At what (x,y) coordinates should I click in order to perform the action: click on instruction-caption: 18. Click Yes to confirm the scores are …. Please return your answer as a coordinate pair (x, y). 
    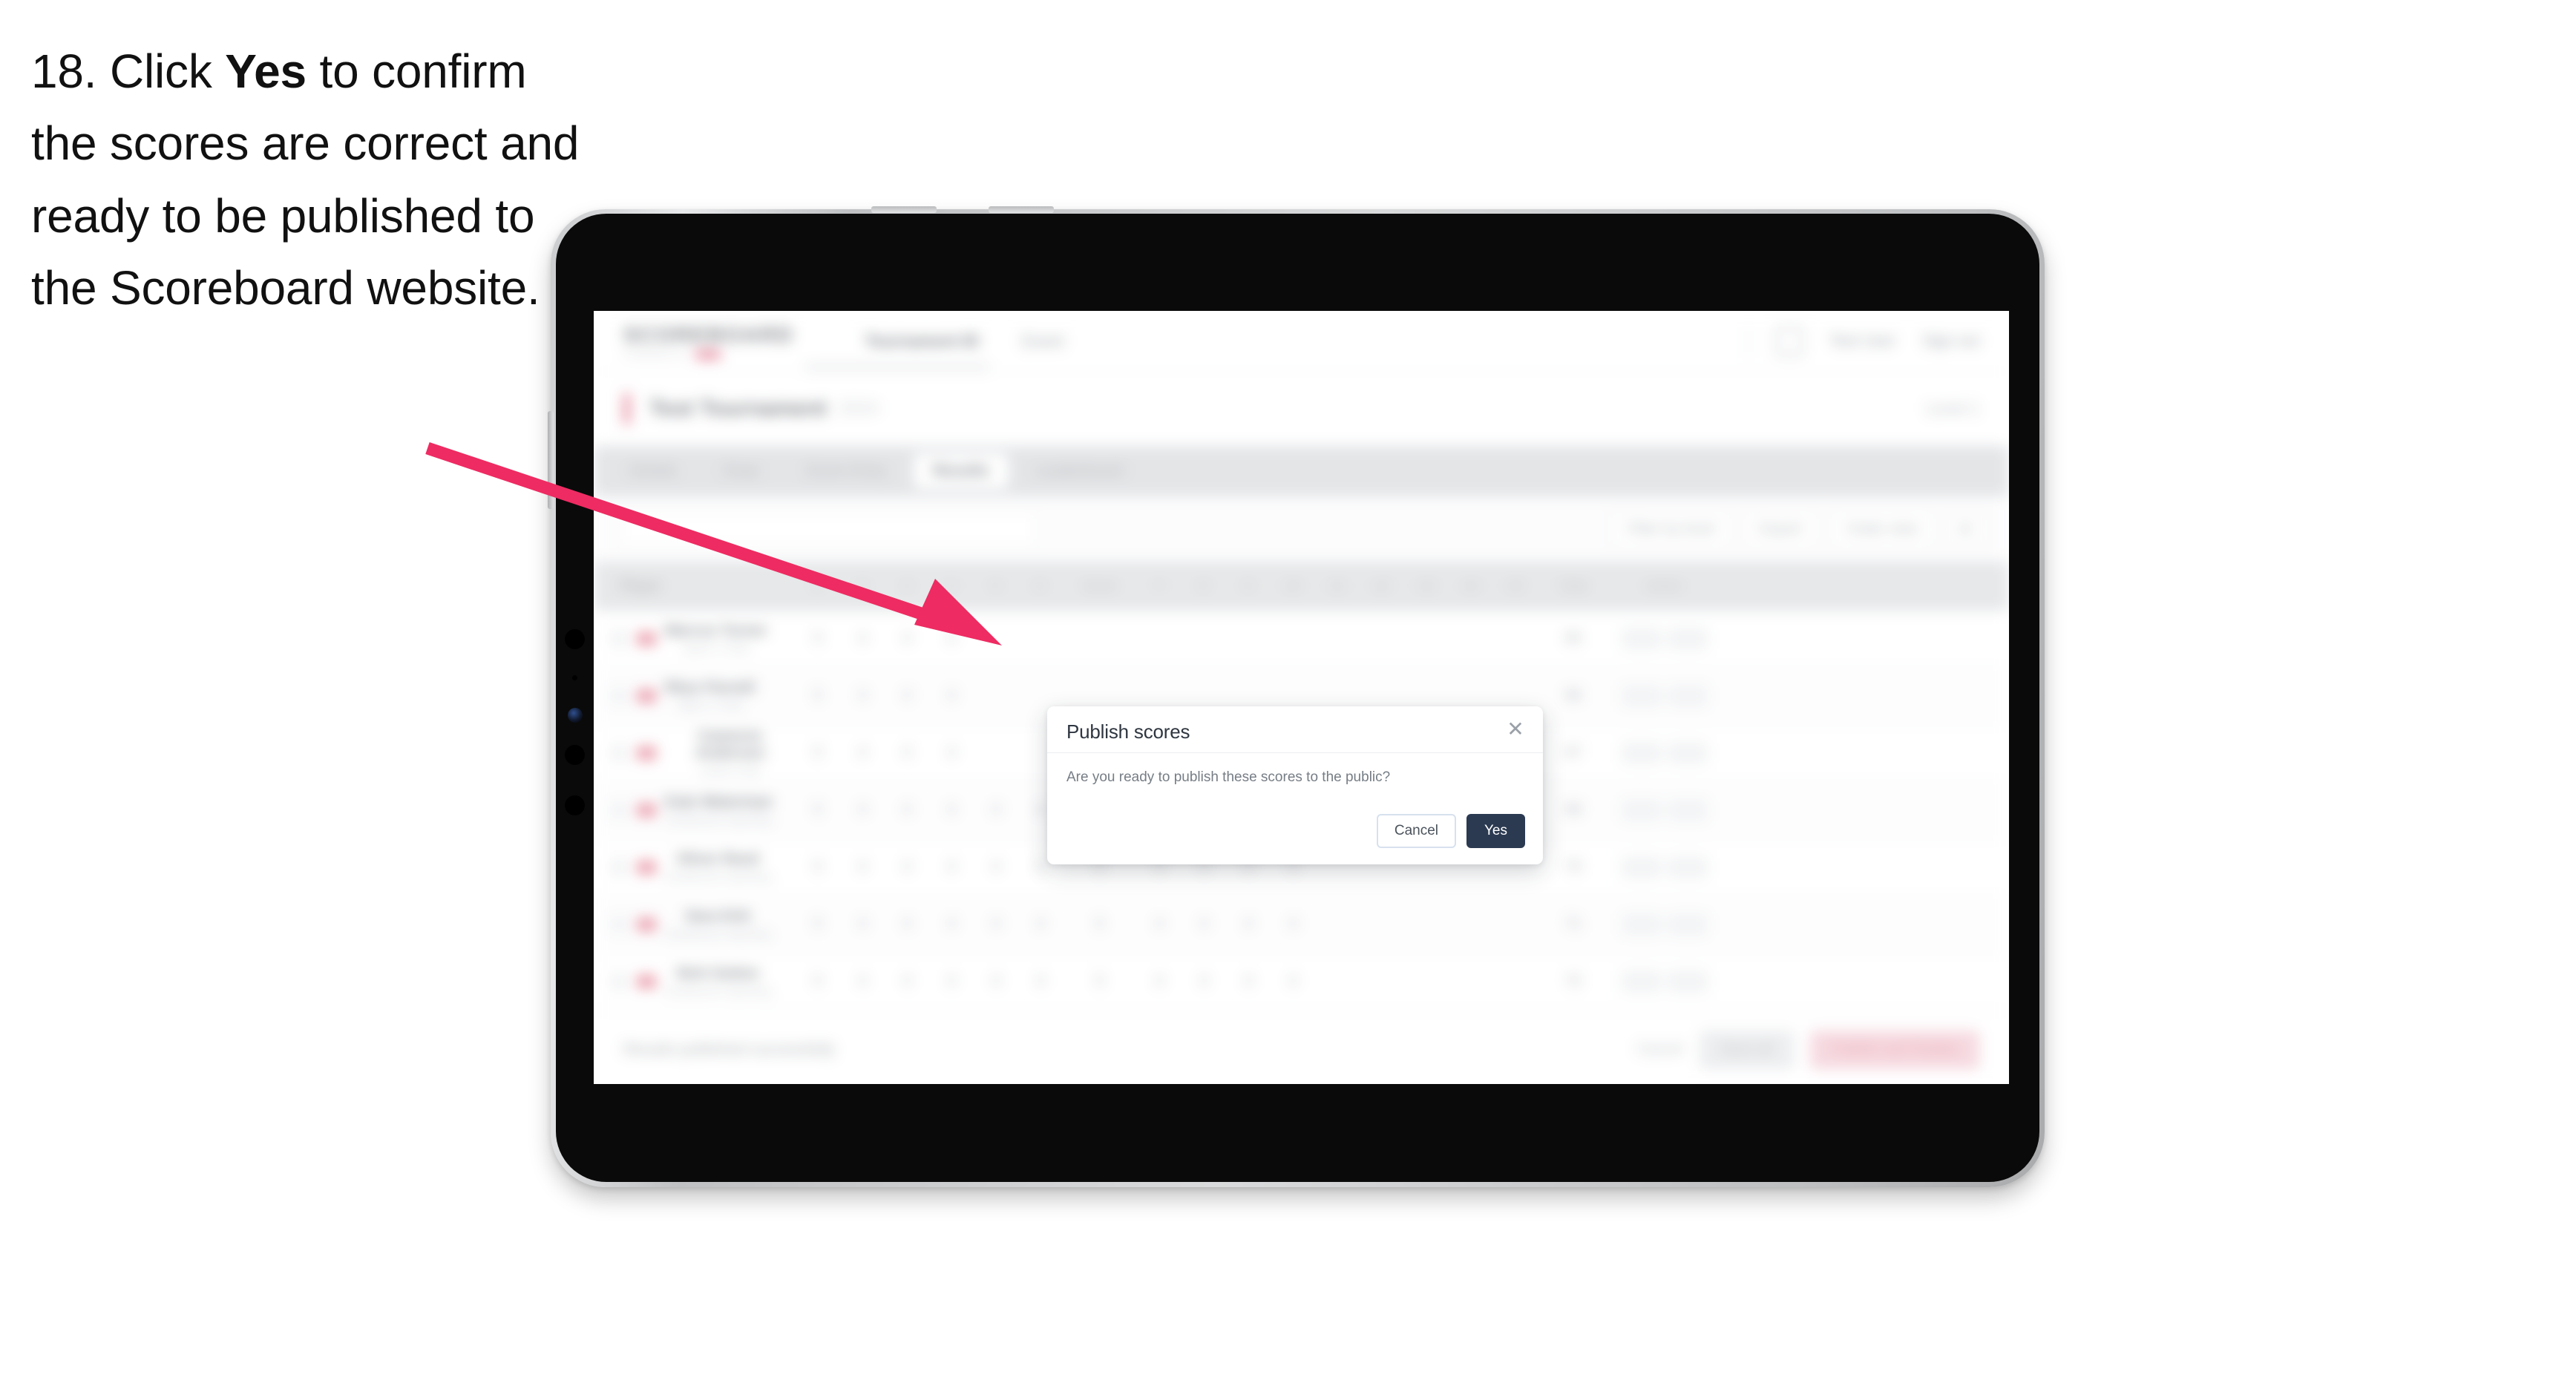
    Looking at the image, I should click on (305, 180).